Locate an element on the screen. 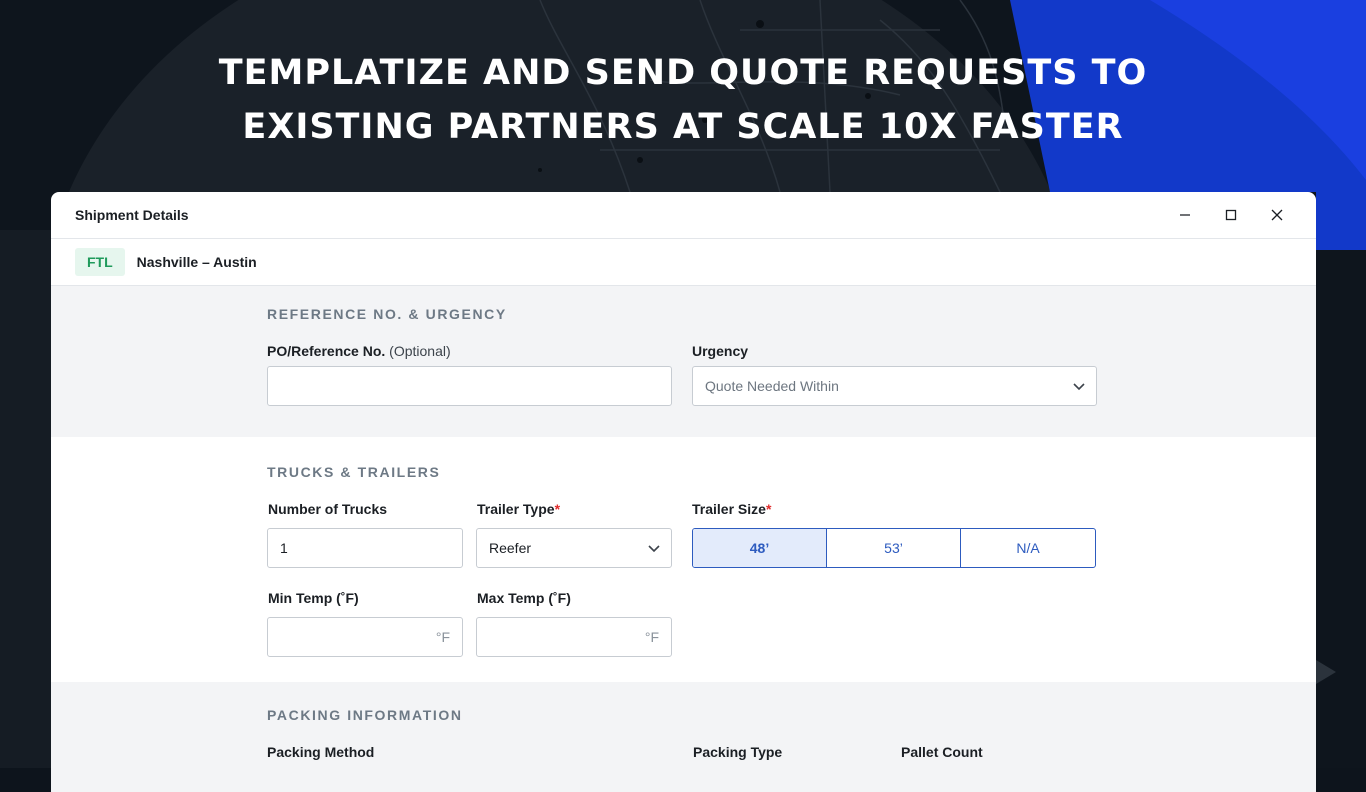 This screenshot has height=792, width=1366. number-of-trucks-value: 1 is located at coordinates (284, 548).